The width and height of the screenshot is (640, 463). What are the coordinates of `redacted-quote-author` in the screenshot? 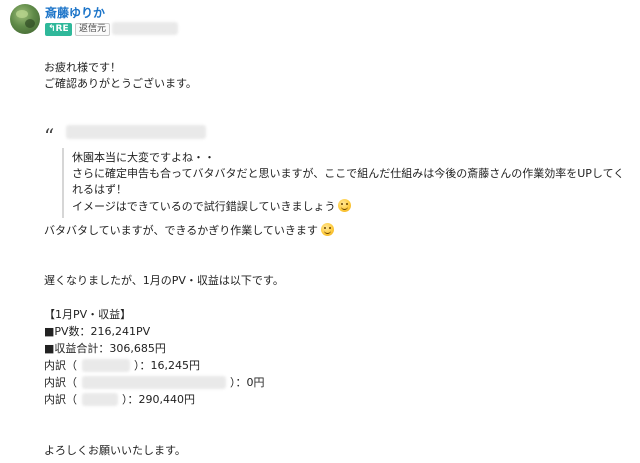 It's located at (136, 132).